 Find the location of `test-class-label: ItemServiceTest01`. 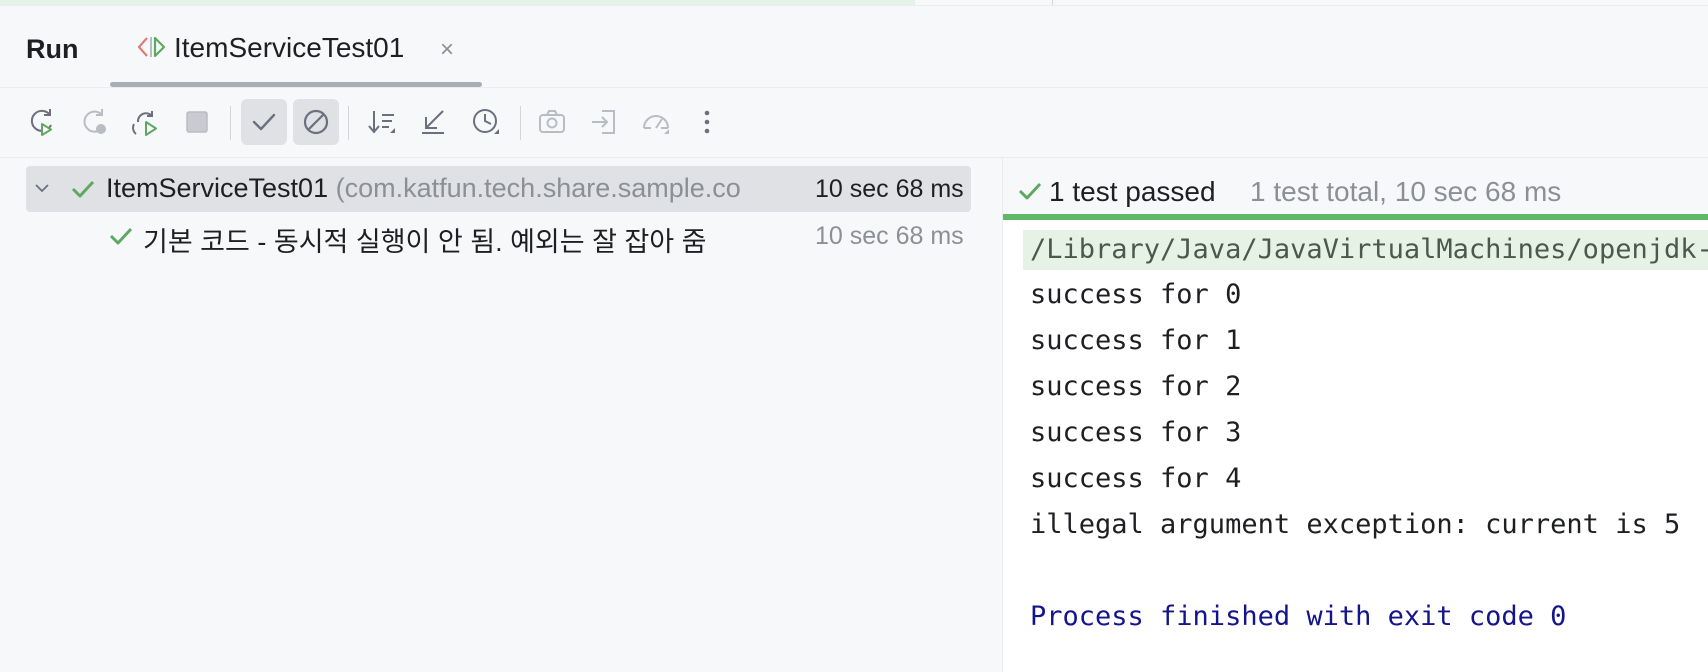

test-class-label: ItemServiceTest01 is located at coordinates (217, 188).